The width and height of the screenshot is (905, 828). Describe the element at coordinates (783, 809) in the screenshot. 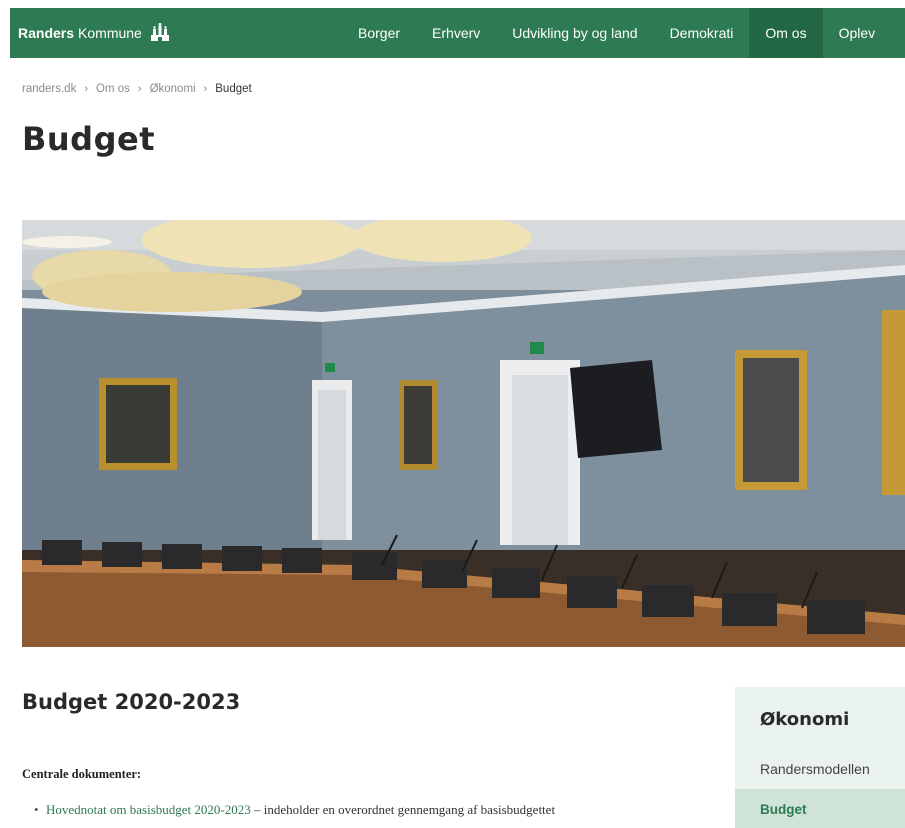

I see `sidebar-item-budget: Budget` at that location.